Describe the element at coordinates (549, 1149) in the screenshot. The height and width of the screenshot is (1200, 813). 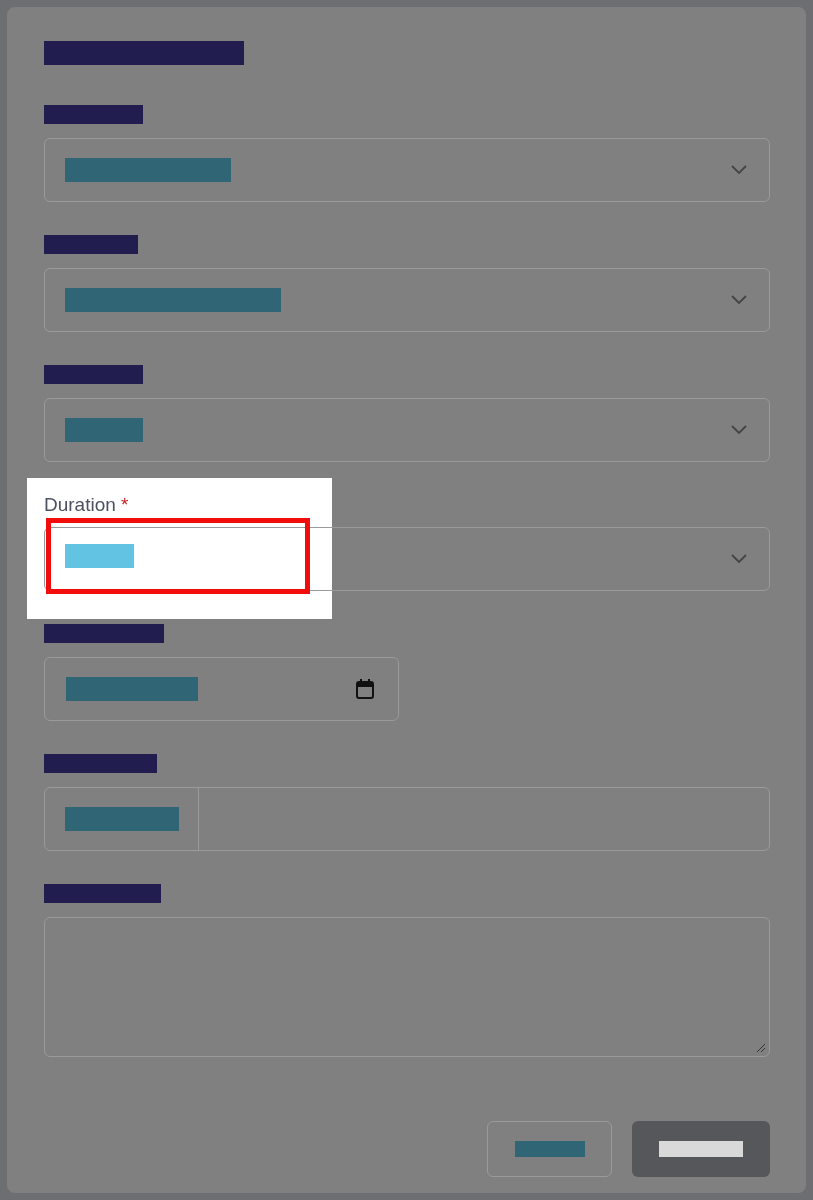
I see `cancel-button` at that location.